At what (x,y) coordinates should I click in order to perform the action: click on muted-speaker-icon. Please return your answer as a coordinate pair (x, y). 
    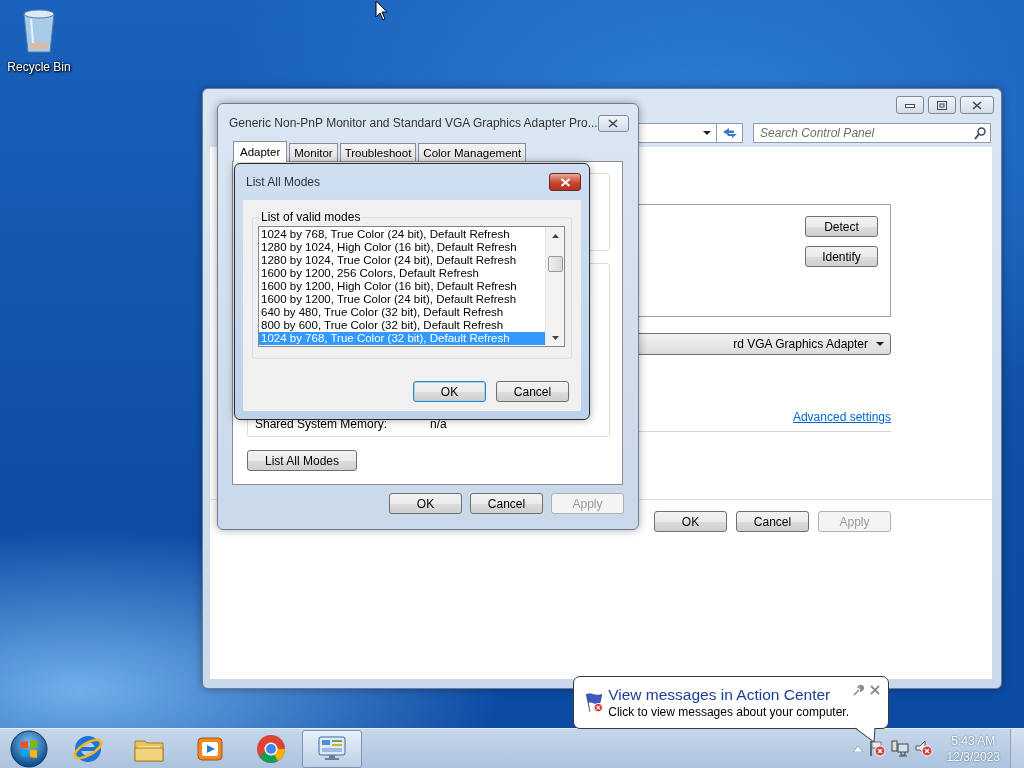
    Looking at the image, I should click on (923, 748).